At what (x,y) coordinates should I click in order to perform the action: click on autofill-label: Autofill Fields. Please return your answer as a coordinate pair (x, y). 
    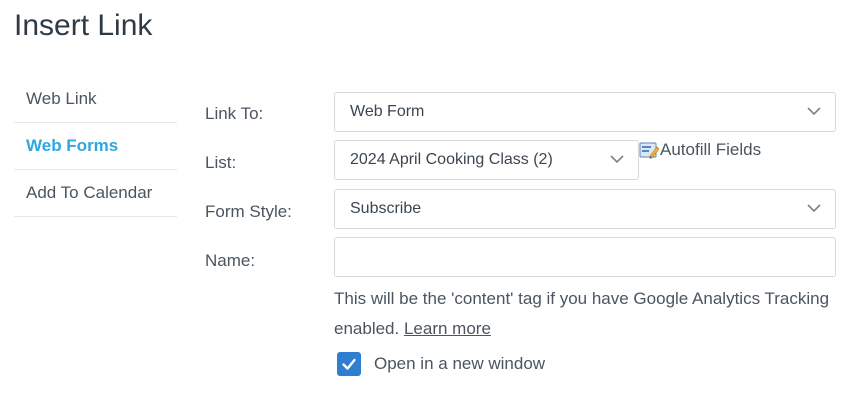
    Looking at the image, I should click on (711, 149).